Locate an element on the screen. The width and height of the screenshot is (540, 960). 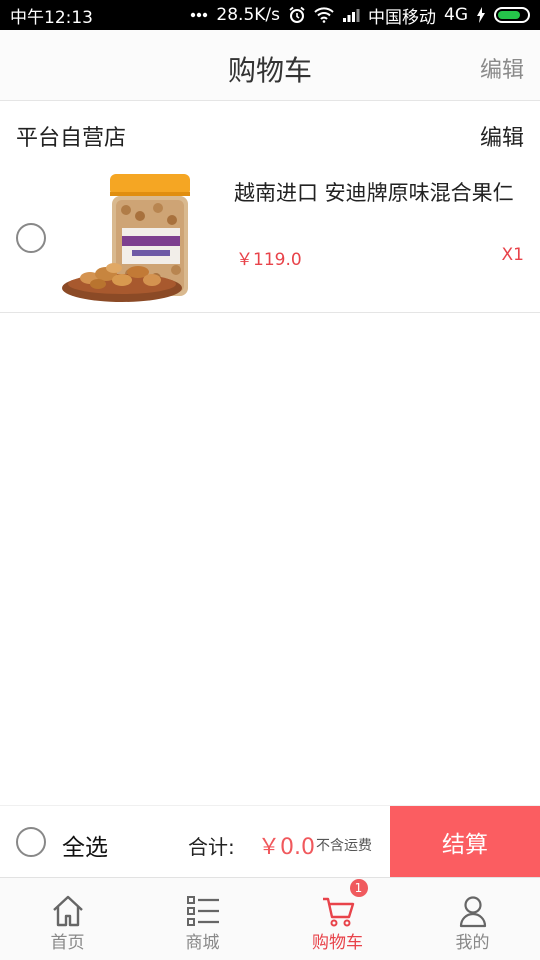
carrier-name: 中国移动 is located at coordinates (402, 17).